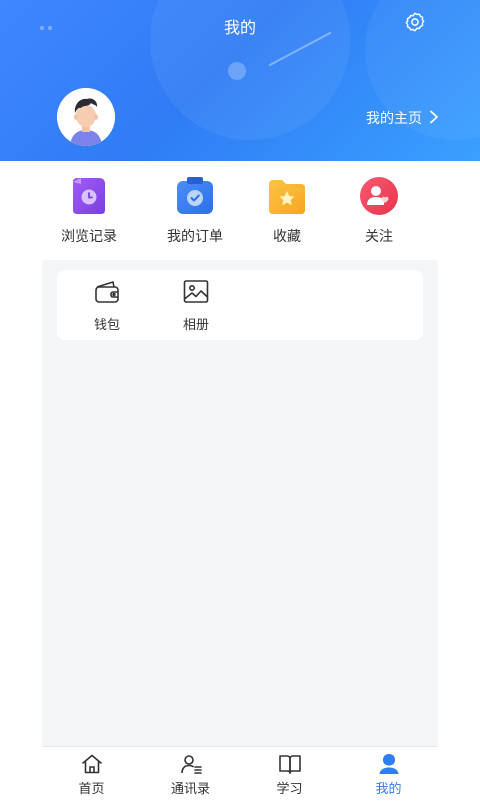  What do you see at coordinates (89, 196) in the screenshot?
I see `history-clock-icon` at bounding box center [89, 196].